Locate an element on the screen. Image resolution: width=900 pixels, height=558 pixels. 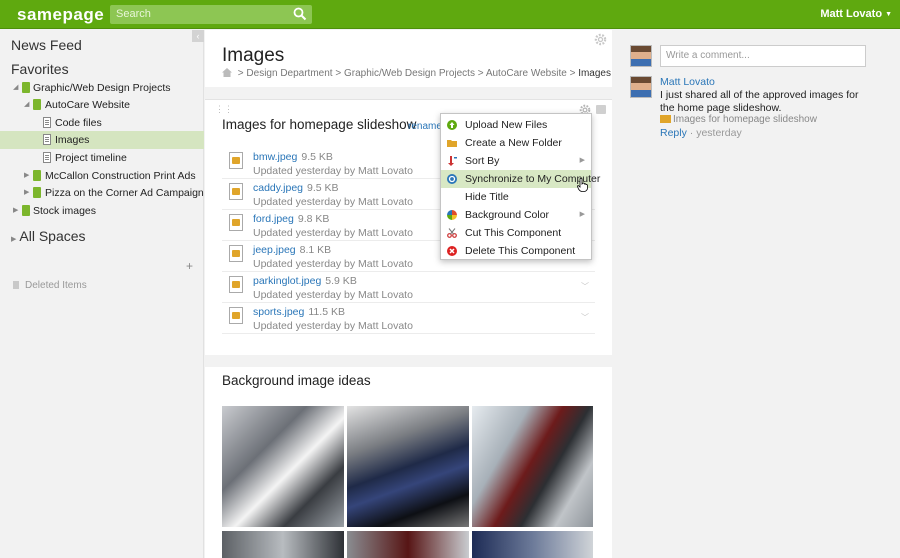
comment-author-link: Matt Lovato is located at coordinates (687, 82).